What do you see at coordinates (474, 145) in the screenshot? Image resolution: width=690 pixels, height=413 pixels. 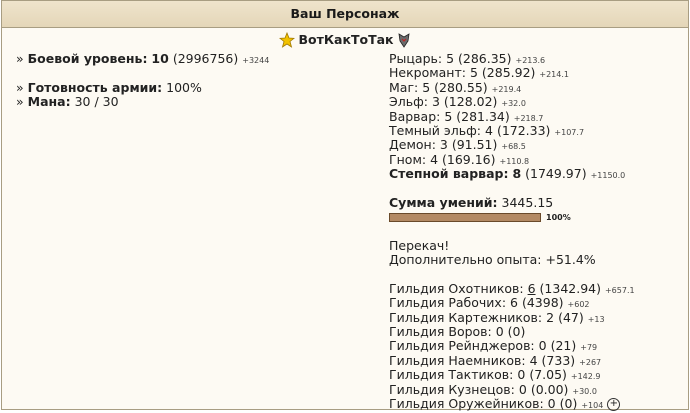 I see `faction-points: (91.51)` at bounding box center [474, 145].